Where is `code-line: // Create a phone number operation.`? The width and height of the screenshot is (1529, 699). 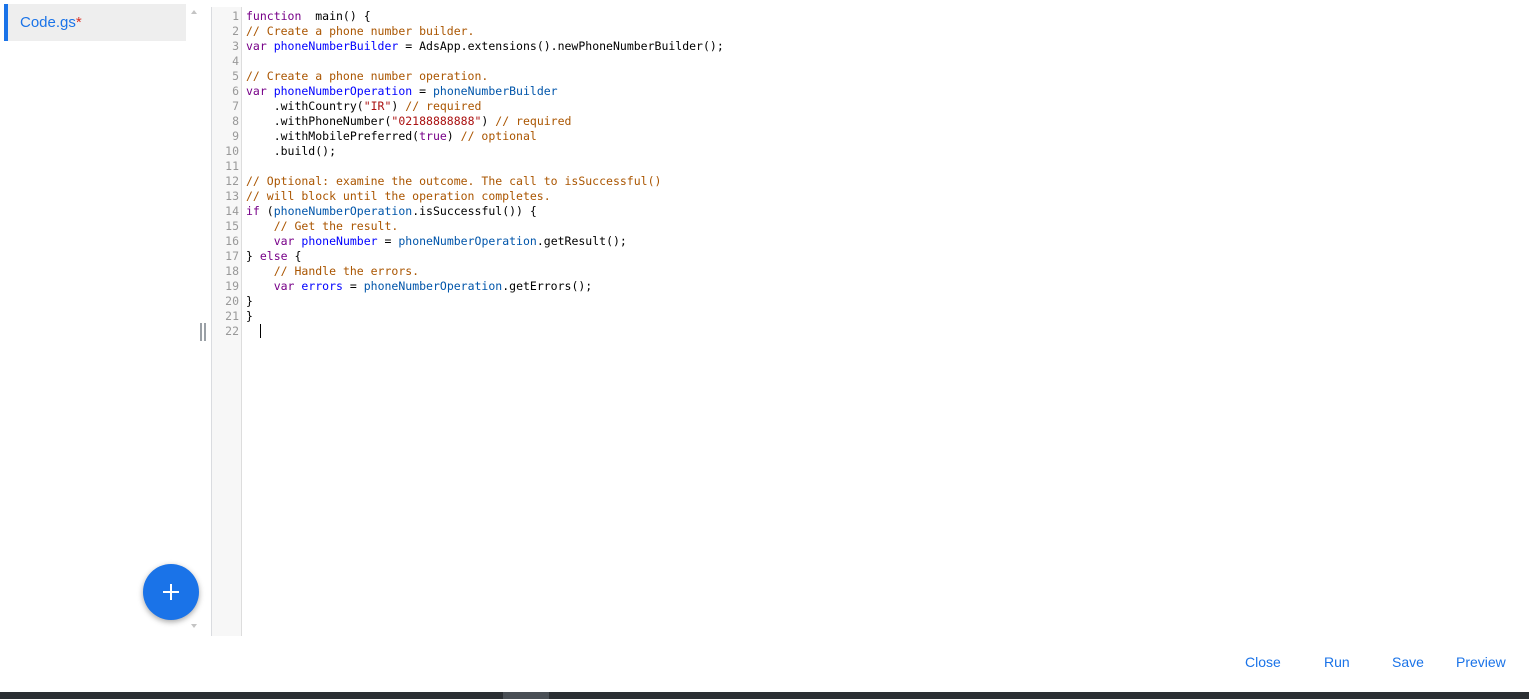 code-line: // Create a phone number operation. is located at coordinates (485, 76).